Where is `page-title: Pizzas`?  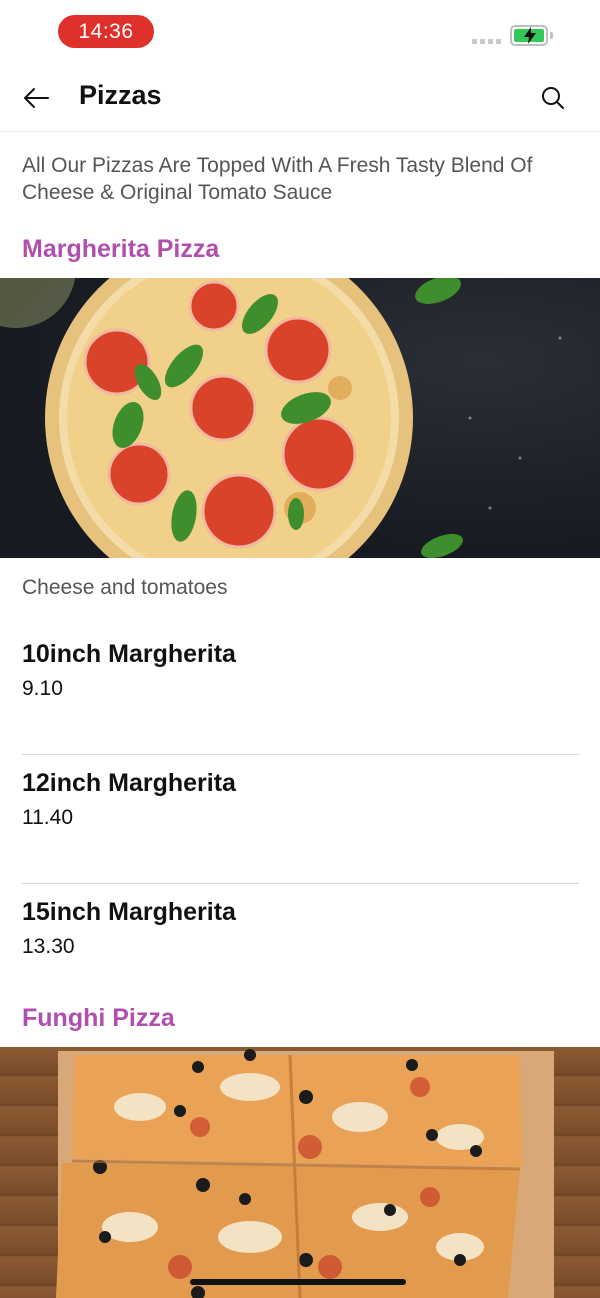 page-title: Pizzas is located at coordinates (120, 95).